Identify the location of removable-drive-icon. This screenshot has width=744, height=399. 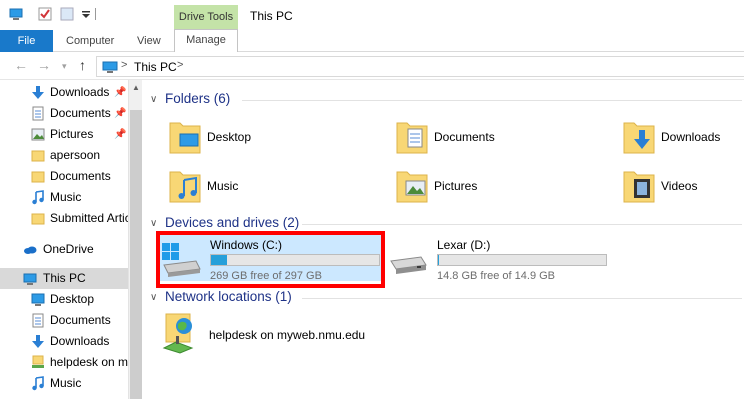
(408, 265).